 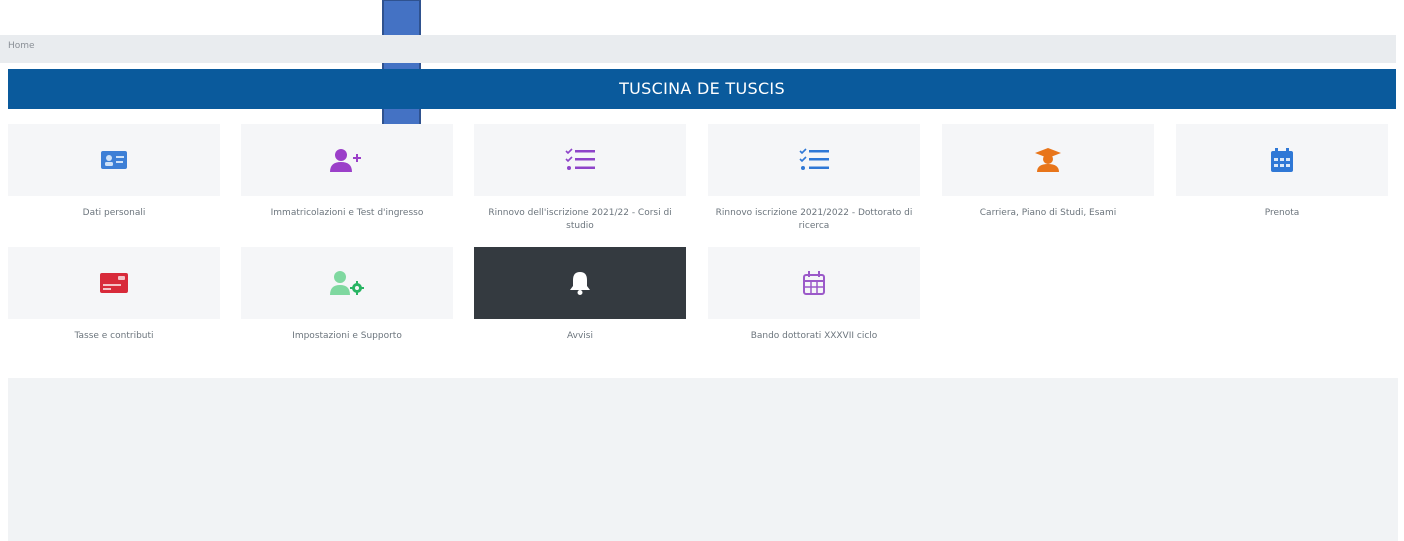 What do you see at coordinates (814, 336) in the screenshot?
I see `tile-label: Bando dottorati XXXVII ciclo` at bounding box center [814, 336].